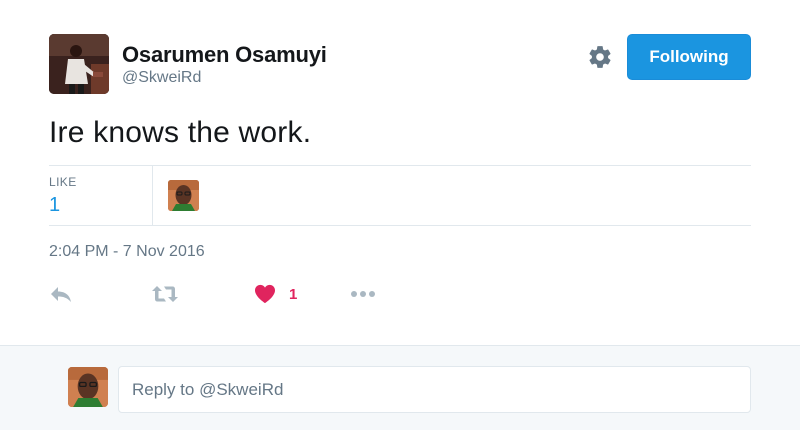 The image size is (800, 430). I want to click on more-button, so click(363, 294).